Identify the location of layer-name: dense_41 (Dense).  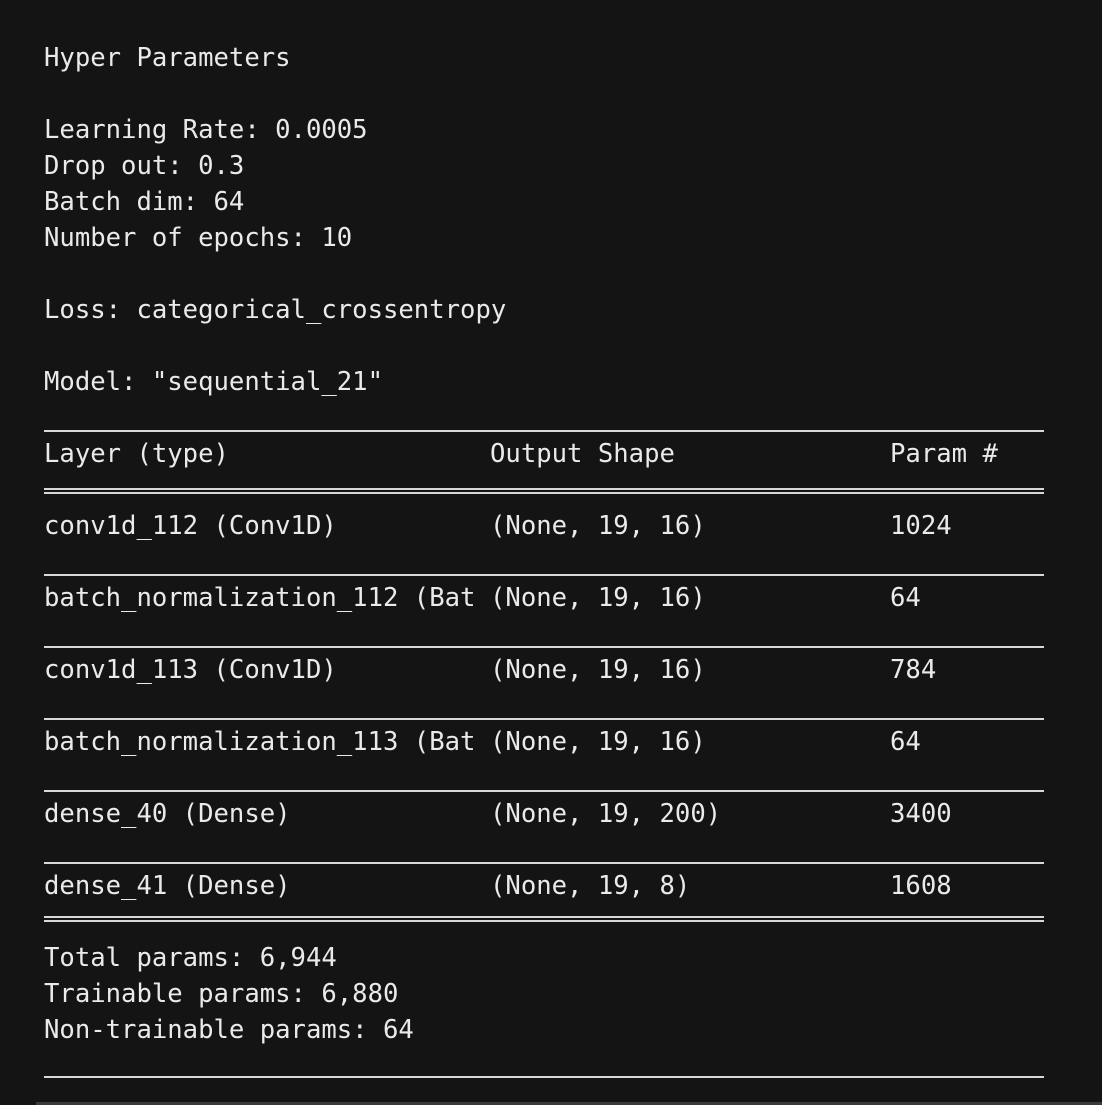
(167, 886).